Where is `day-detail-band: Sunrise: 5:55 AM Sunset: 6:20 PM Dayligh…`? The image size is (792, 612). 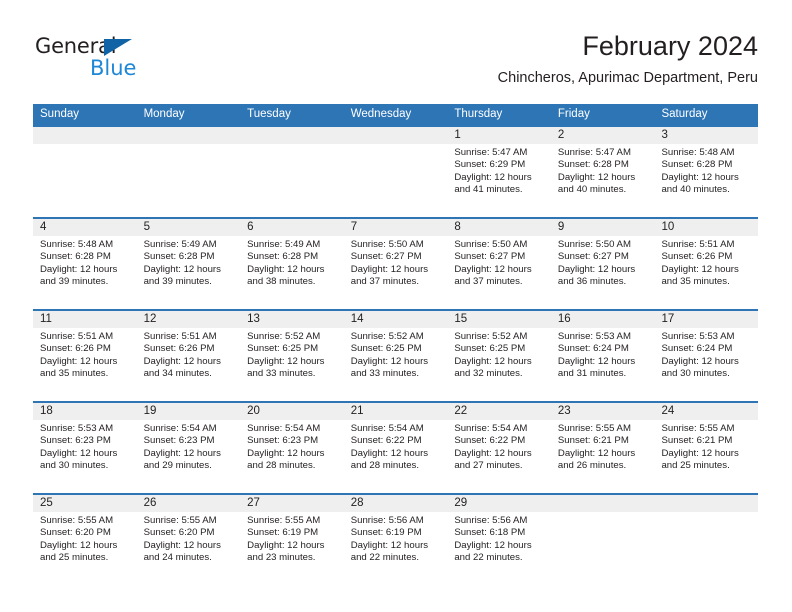 day-detail-band: Sunrise: 5:55 AM Sunset: 6:20 PM Dayligh… is located at coordinates (395, 548).